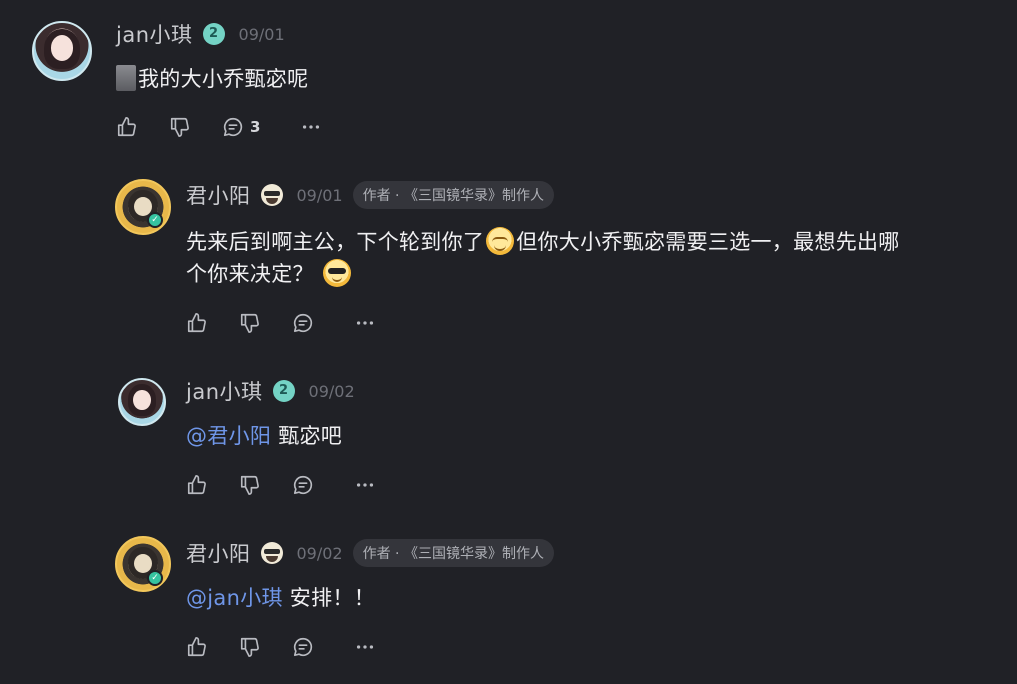 This screenshot has width=1017, height=684. I want to click on smirk-emoji-icon, so click(500, 241).